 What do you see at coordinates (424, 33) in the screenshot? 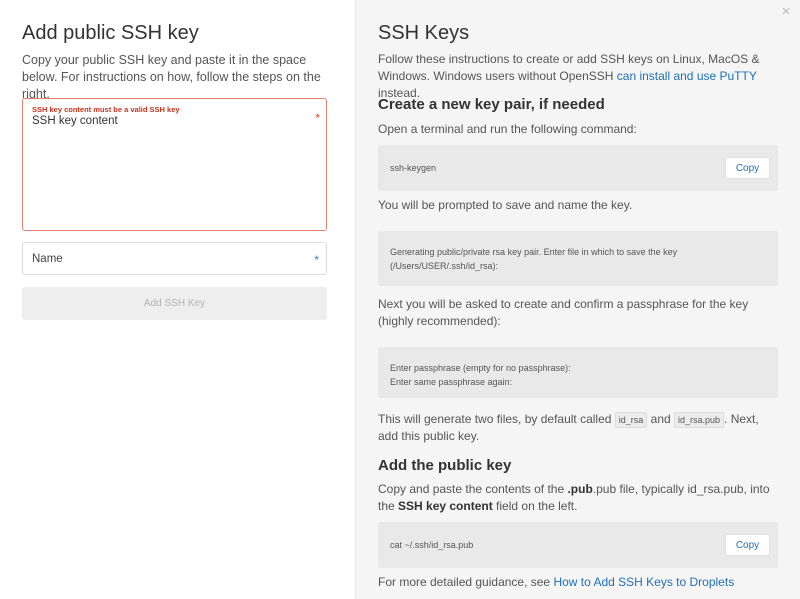
I see `instructions-title: SSH Keys` at bounding box center [424, 33].